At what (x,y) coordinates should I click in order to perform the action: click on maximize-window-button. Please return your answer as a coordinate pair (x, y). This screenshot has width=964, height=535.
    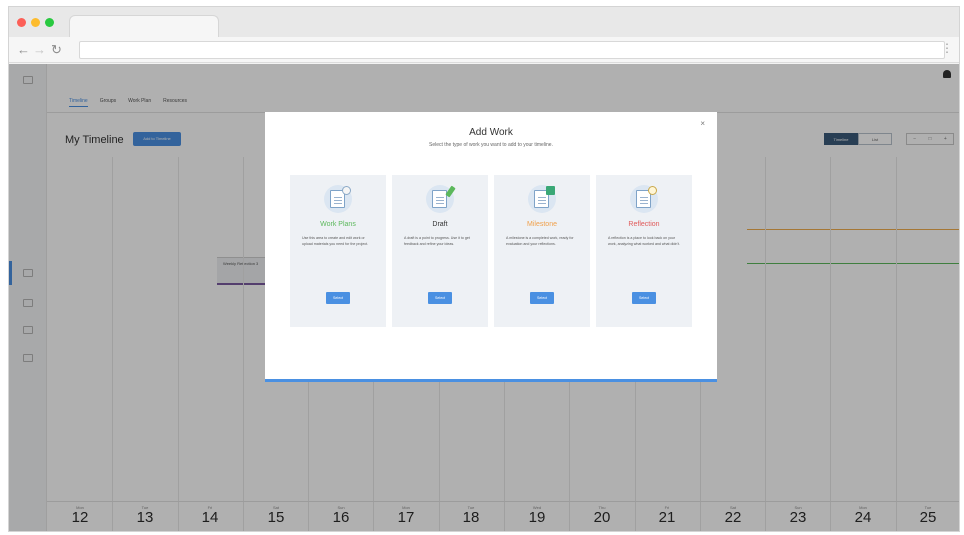
    Looking at the image, I should click on (49, 22).